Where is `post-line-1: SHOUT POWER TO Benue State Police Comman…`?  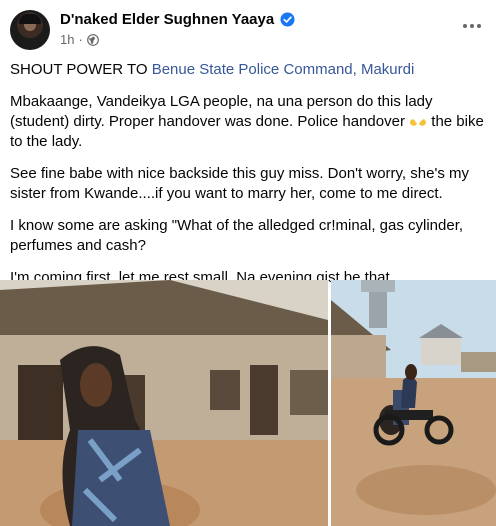
post-line-1: SHOUT POWER TO Benue State Police Comman… is located at coordinates (248, 70).